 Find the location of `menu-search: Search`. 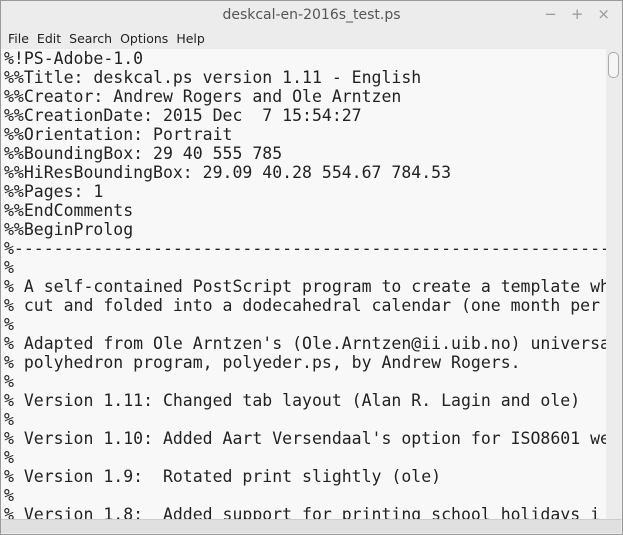

menu-search: Search is located at coordinates (90, 39).